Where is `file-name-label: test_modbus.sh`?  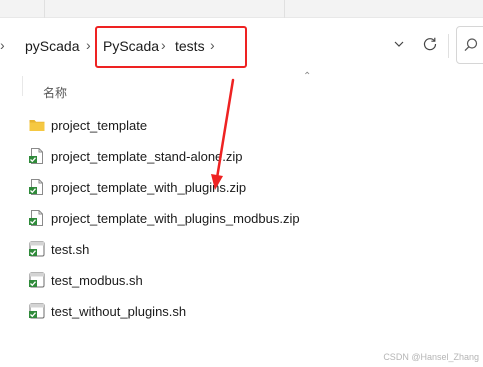
file-name-label: test_modbus.sh is located at coordinates (97, 280).